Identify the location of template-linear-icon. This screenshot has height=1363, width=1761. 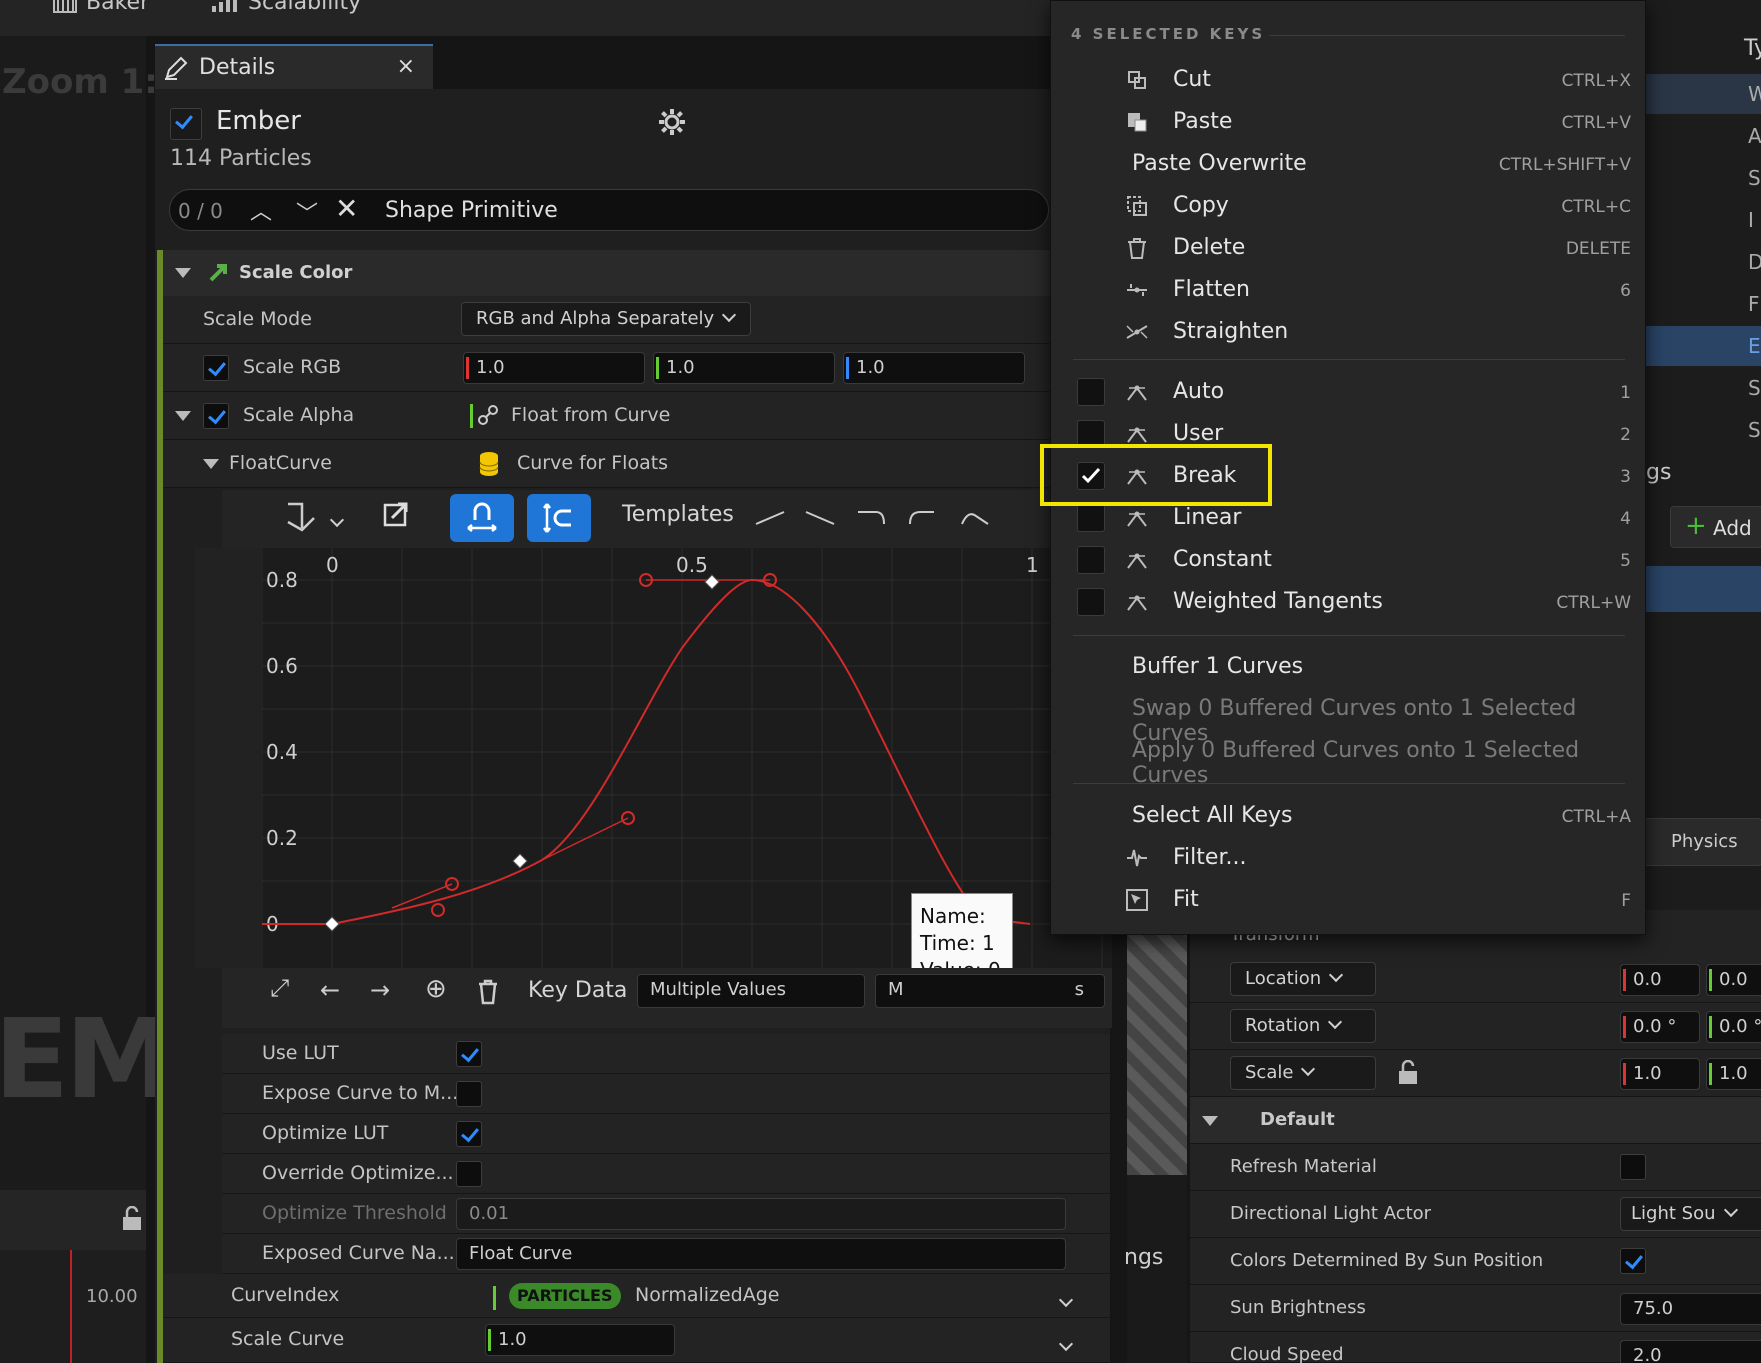
(770, 518).